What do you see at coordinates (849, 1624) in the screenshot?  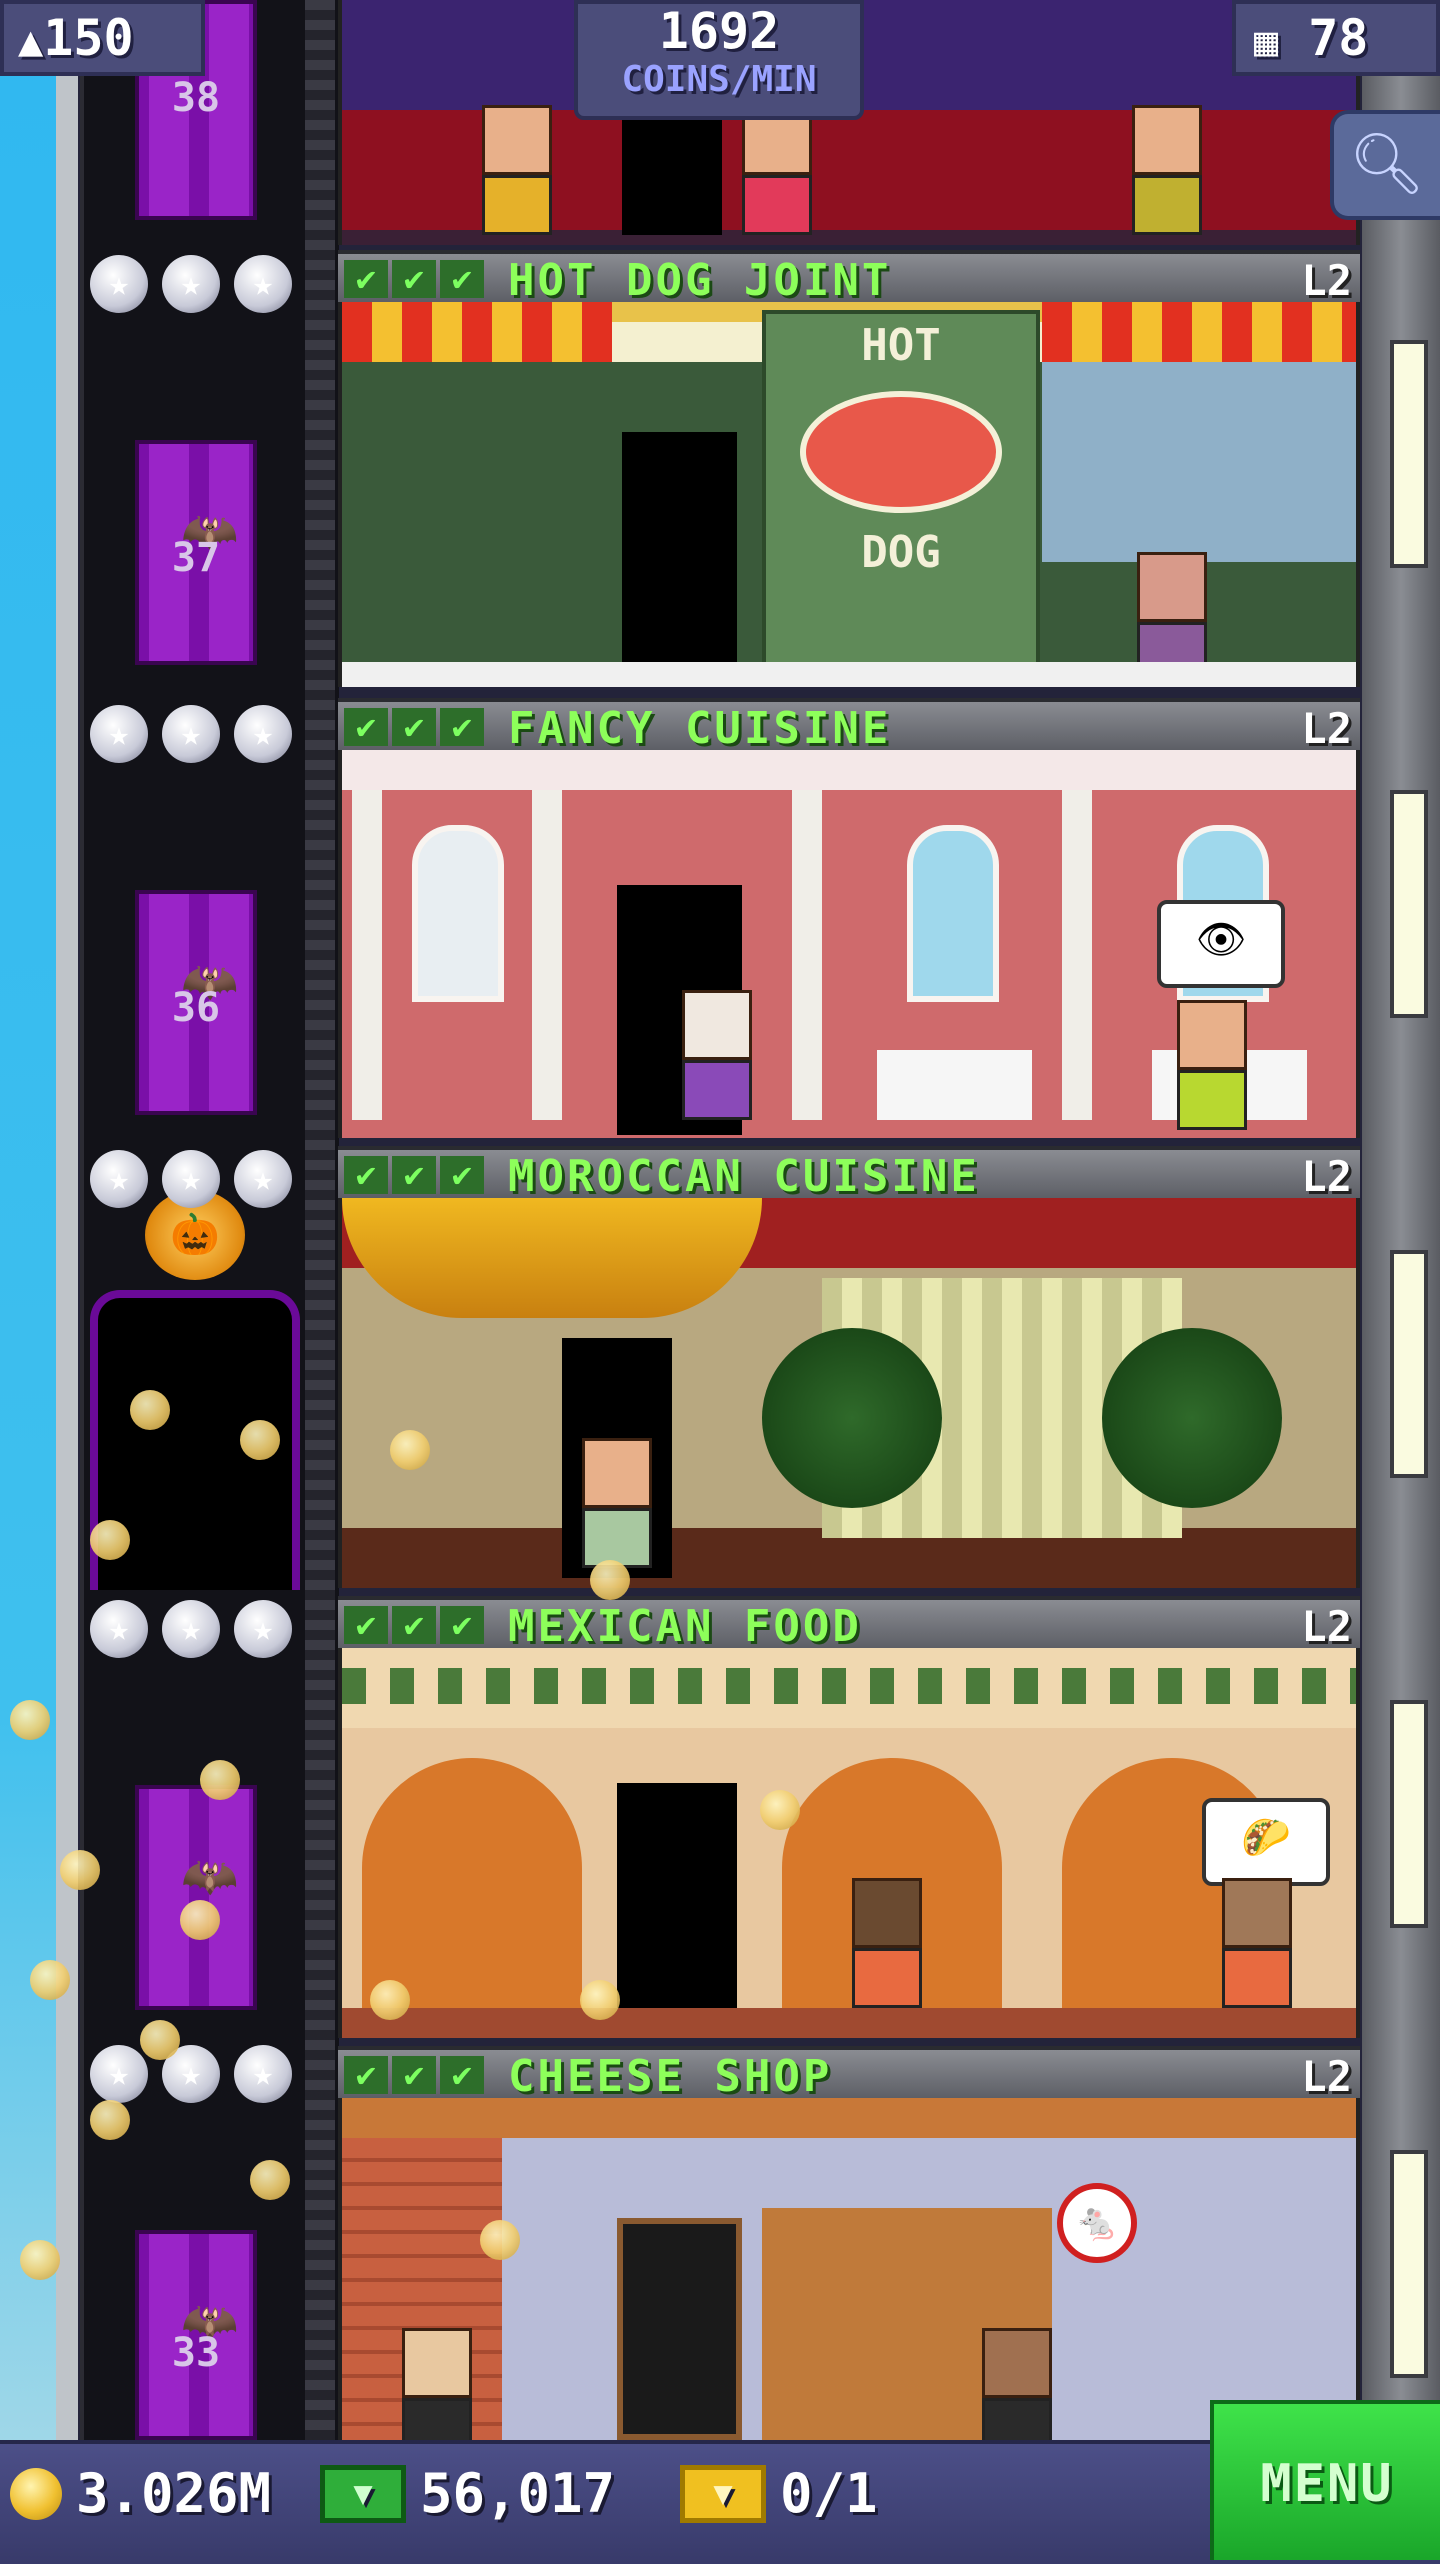 I see `floor-header-mexican-food: ✔ ✔ ✔ MEXICAN FOOD L2` at bounding box center [849, 1624].